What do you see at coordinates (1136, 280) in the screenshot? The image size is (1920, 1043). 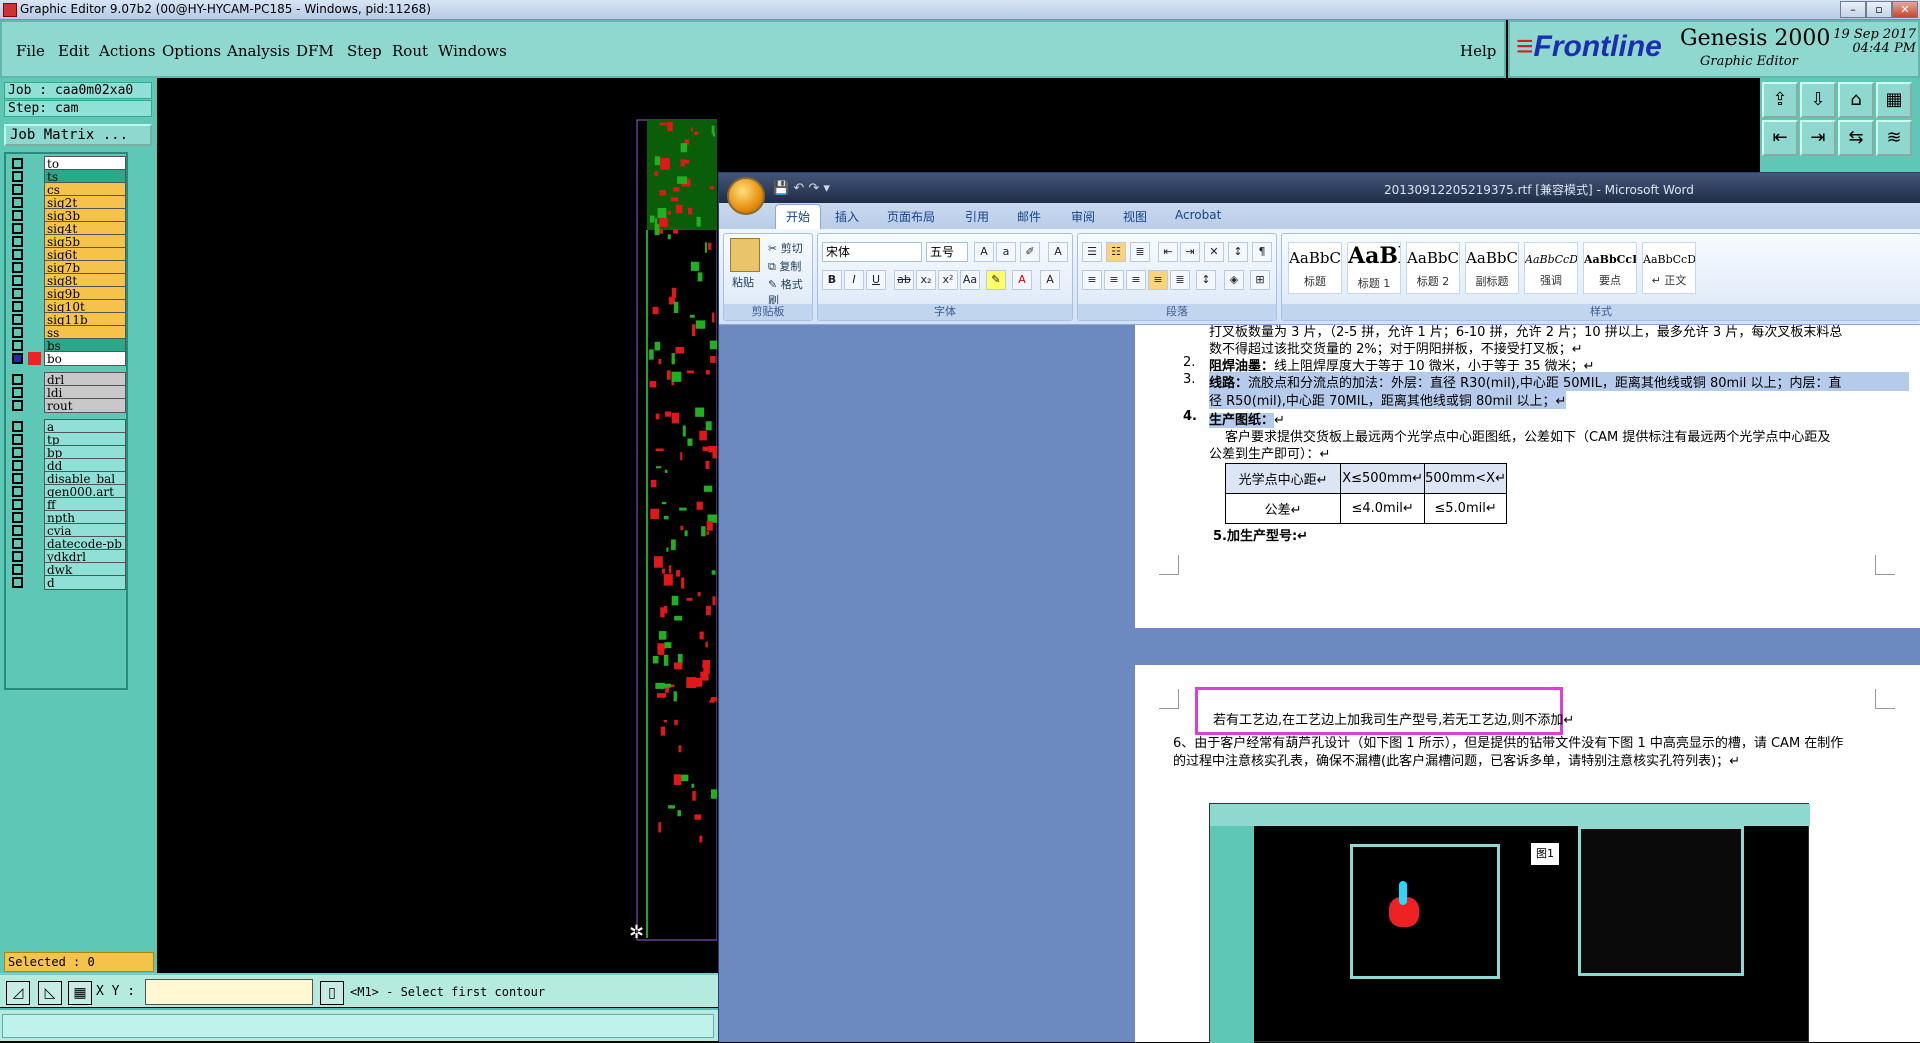 I see `align-right-icon: ≡` at bounding box center [1136, 280].